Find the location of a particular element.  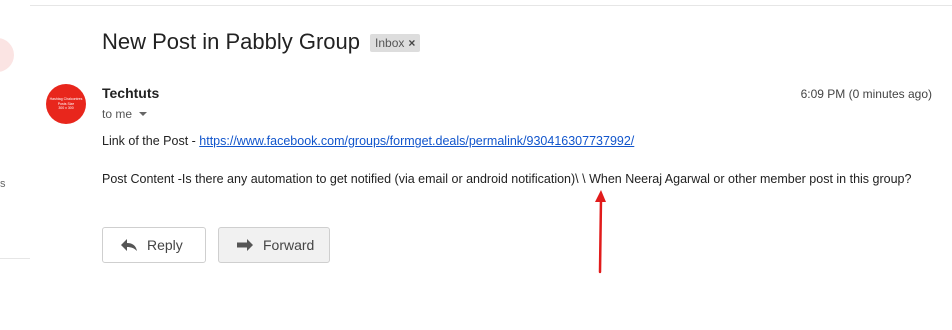

recipient-label: to me is located at coordinates (117, 114).